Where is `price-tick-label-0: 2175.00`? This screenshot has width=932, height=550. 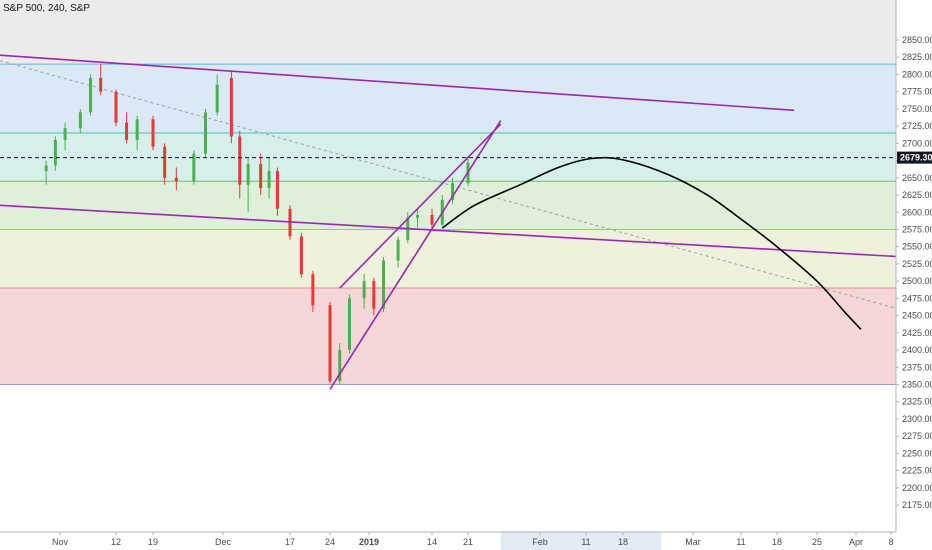 price-tick-label-0: 2175.00 is located at coordinates (917, 505).